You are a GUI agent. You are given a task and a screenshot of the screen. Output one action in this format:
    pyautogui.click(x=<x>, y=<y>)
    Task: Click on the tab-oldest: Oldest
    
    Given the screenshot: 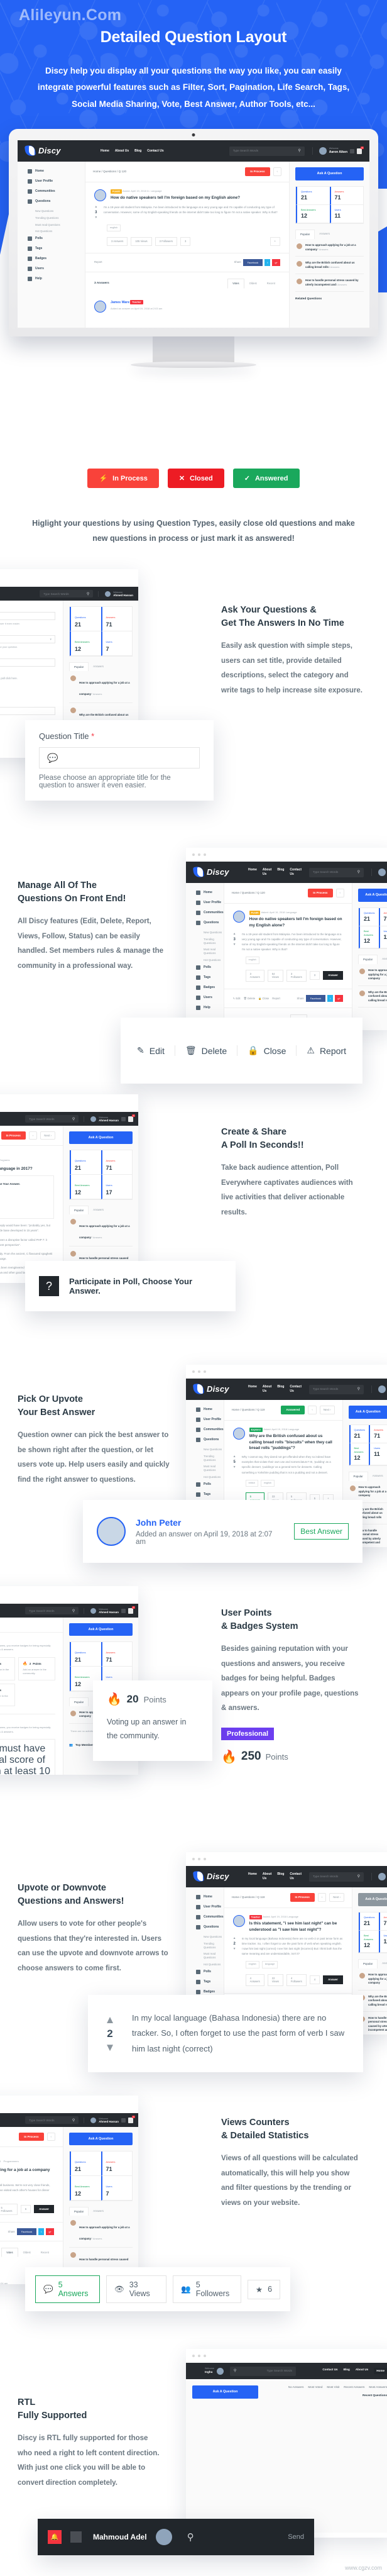 What is the action you would take?
    pyautogui.click(x=253, y=284)
    